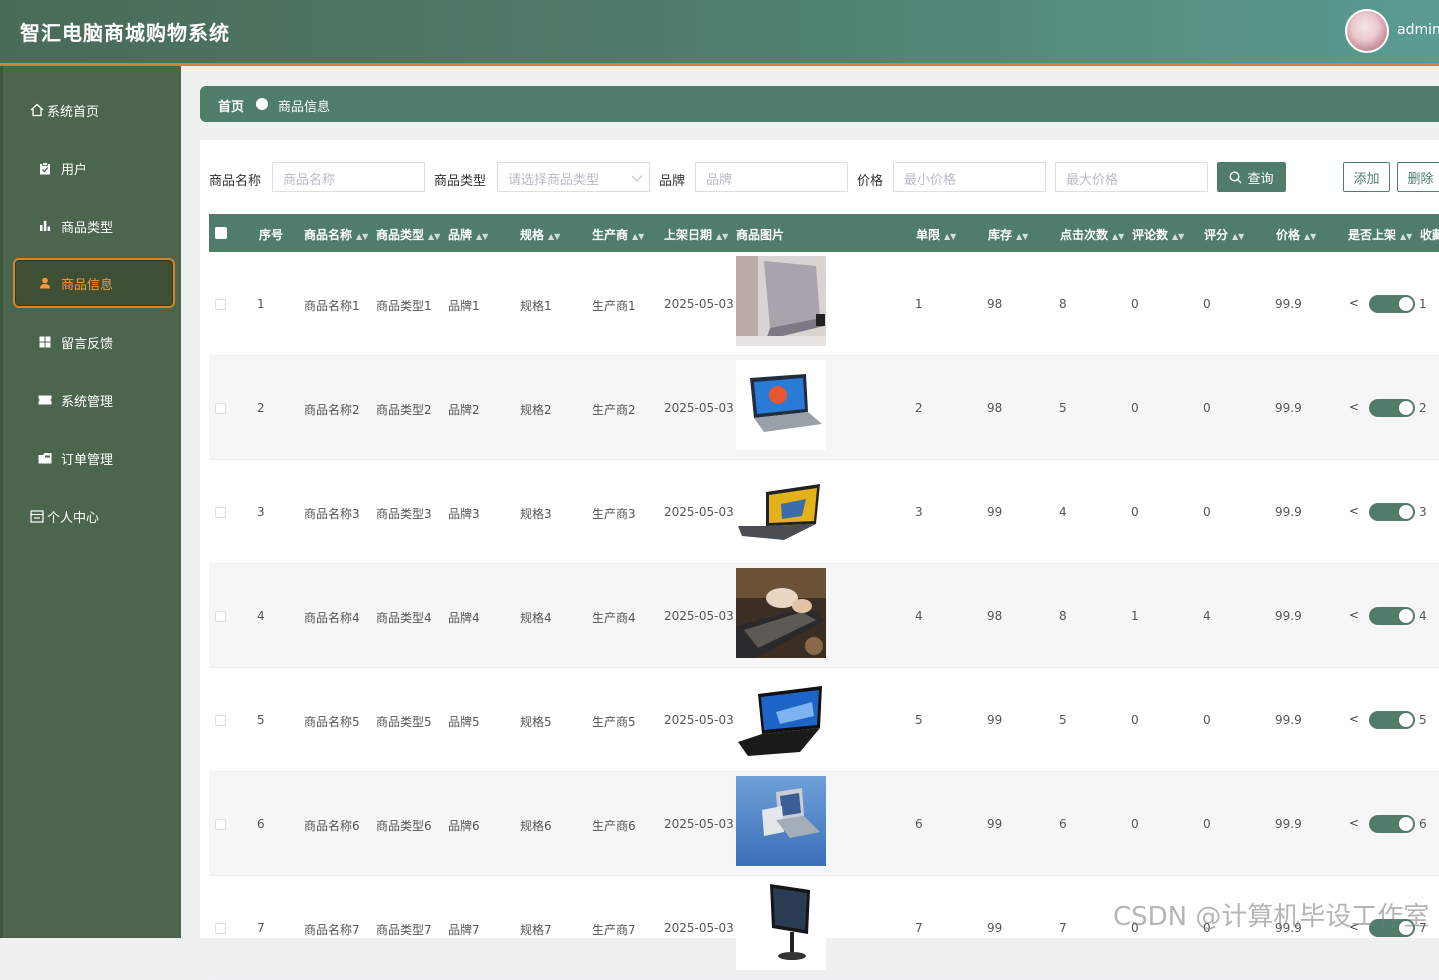  What do you see at coordinates (1207, 304) in the screenshot?
I see `cell-rating: 0` at bounding box center [1207, 304].